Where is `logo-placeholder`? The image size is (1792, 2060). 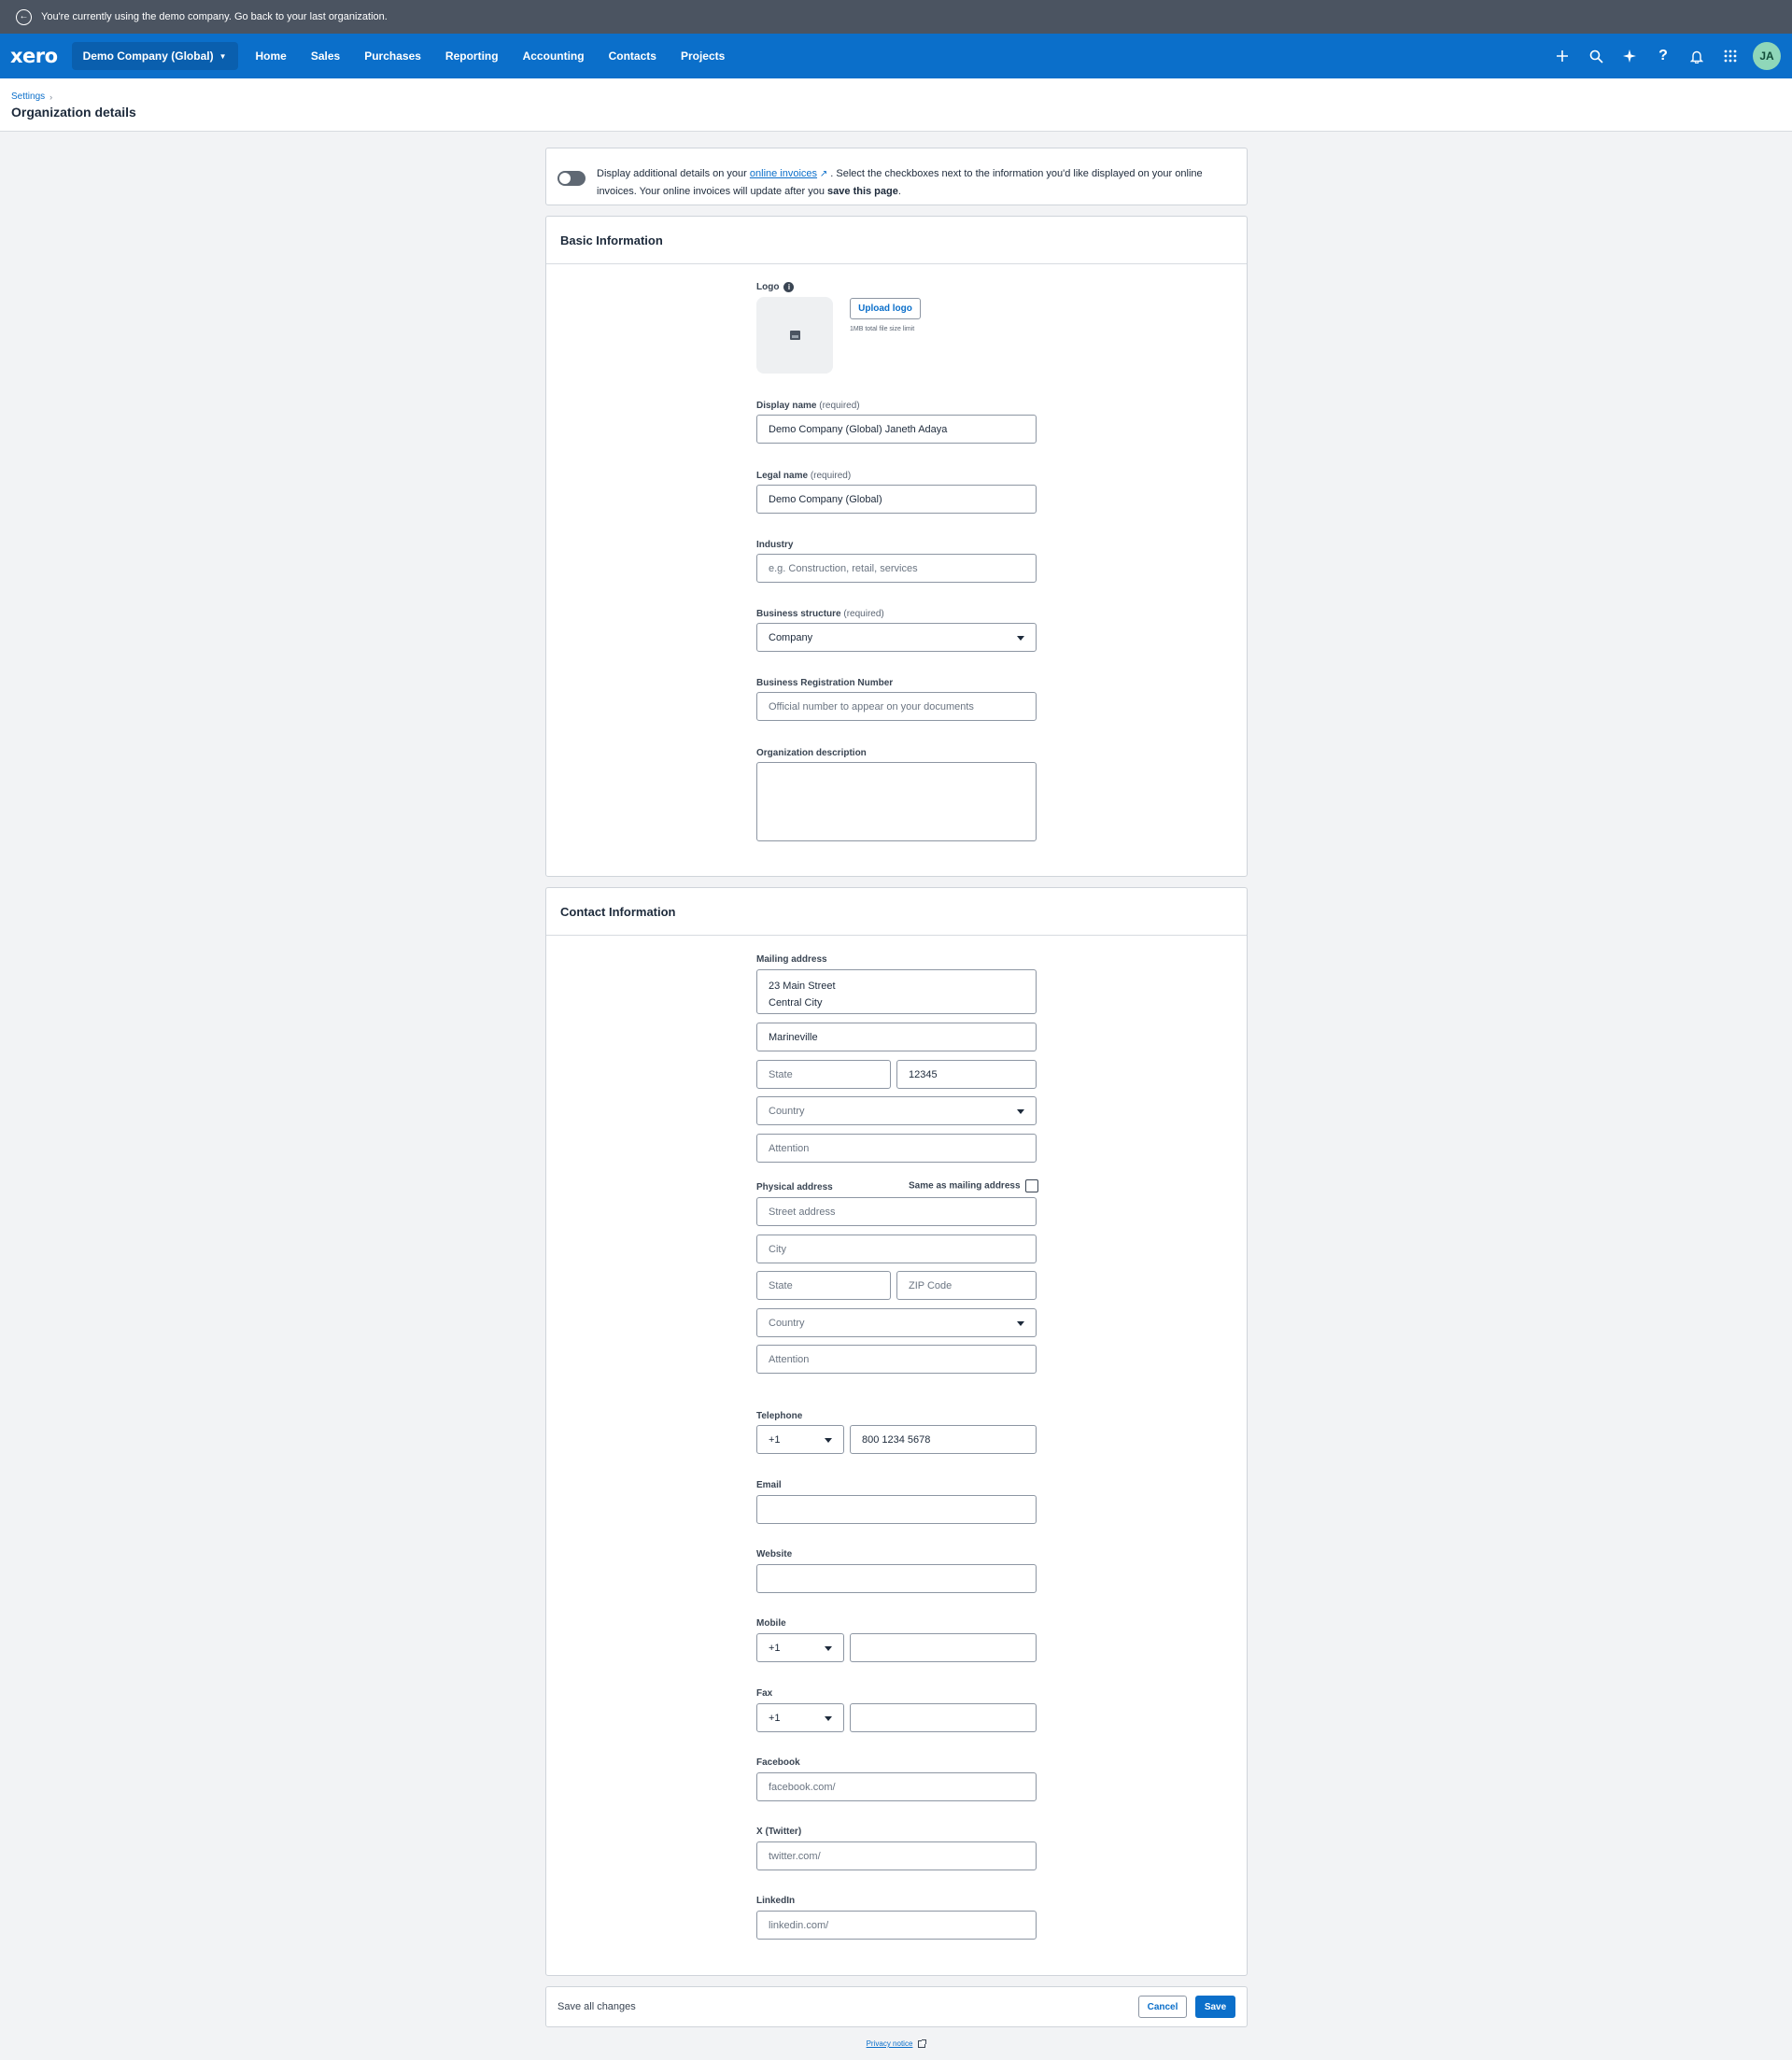 logo-placeholder is located at coordinates (795, 335).